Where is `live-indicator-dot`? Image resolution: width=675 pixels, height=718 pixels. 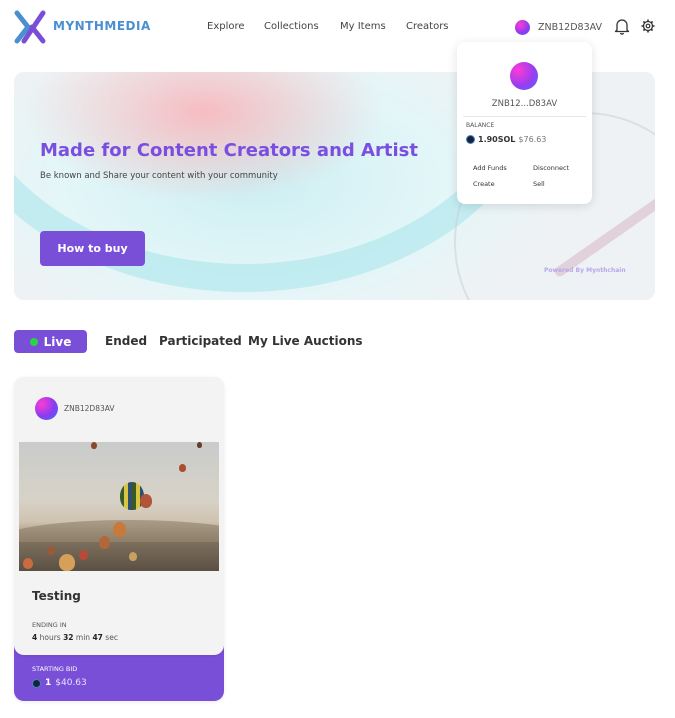
live-indicator-dot is located at coordinates (33, 341).